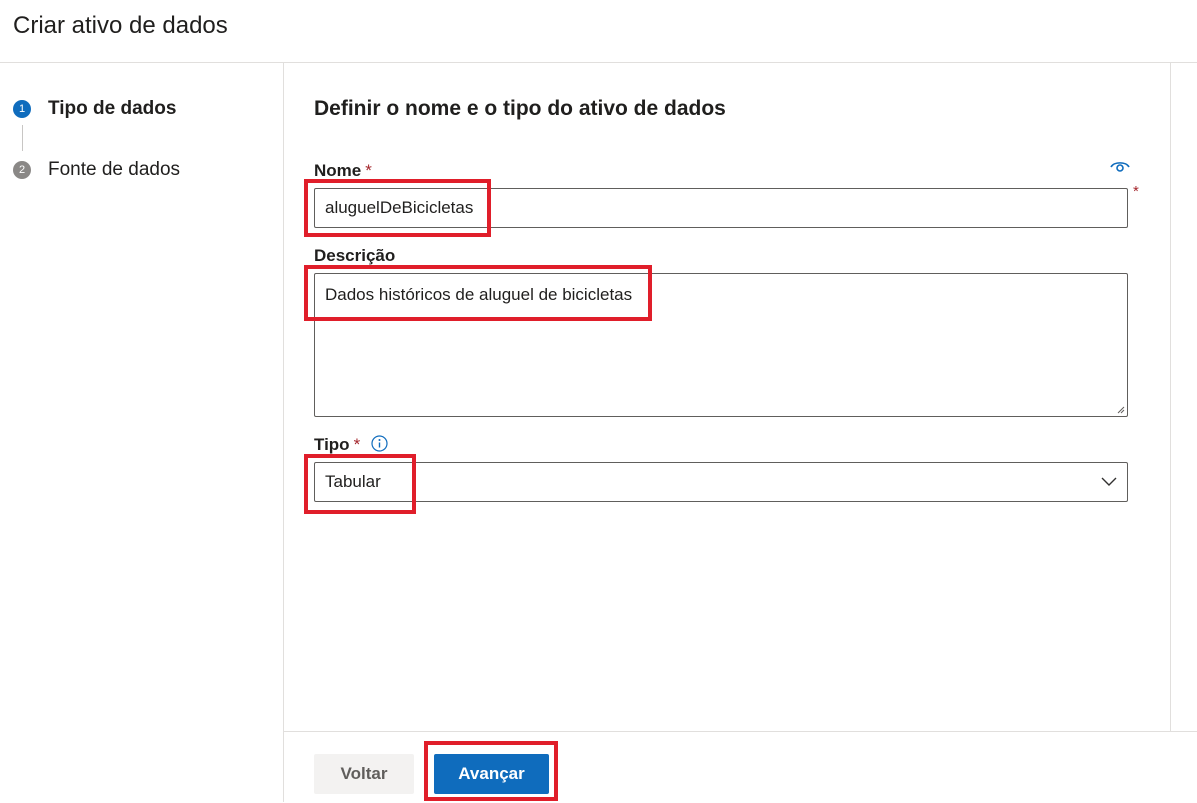 The image size is (1197, 803). I want to click on step-number: 1, so click(22, 109).